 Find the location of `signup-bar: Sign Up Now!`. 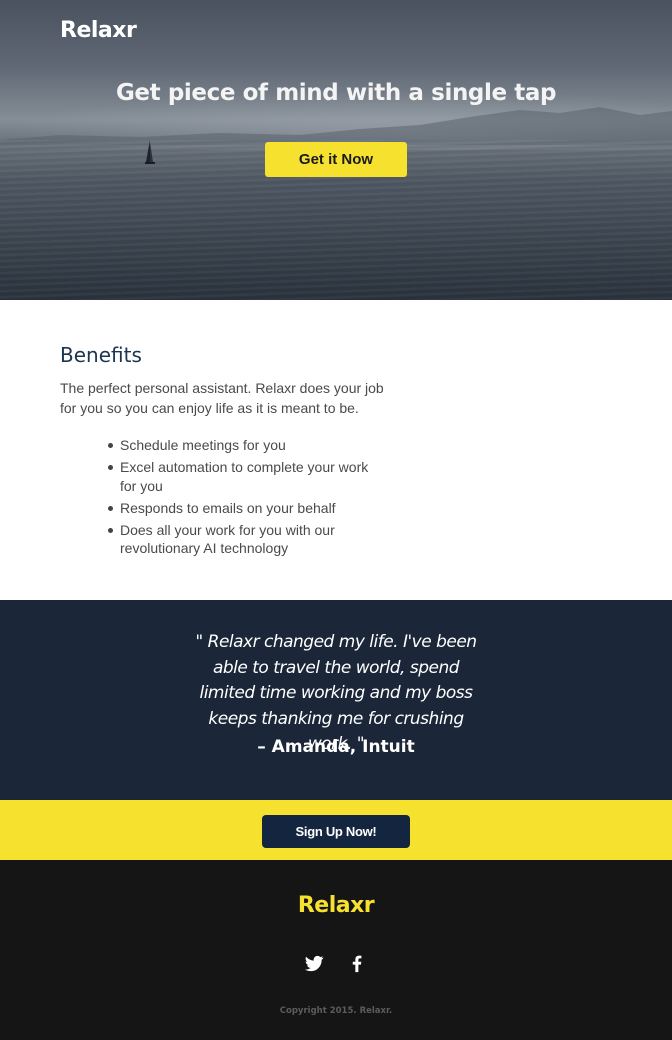

signup-bar: Sign Up Now! is located at coordinates (336, 830).